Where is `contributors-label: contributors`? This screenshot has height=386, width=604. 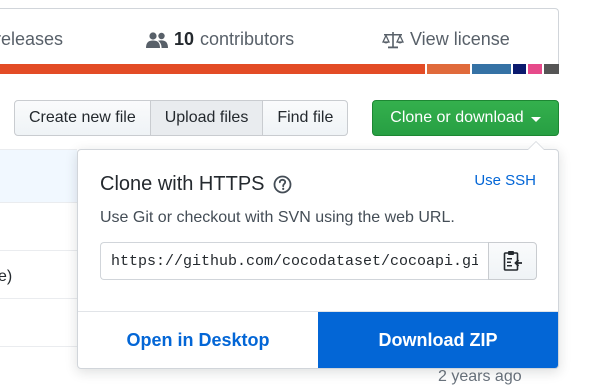 contributors-label: contributors is located at coordinates (247, 39).